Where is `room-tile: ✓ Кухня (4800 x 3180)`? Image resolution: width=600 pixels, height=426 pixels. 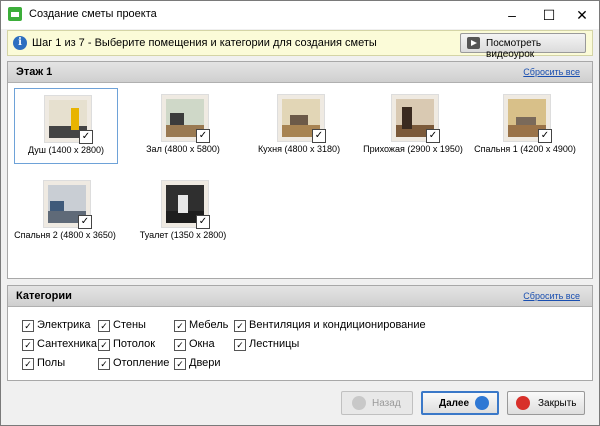
room-tile: ✓ Кухня (4800 x 3180) is located at coordinates (299, 125).